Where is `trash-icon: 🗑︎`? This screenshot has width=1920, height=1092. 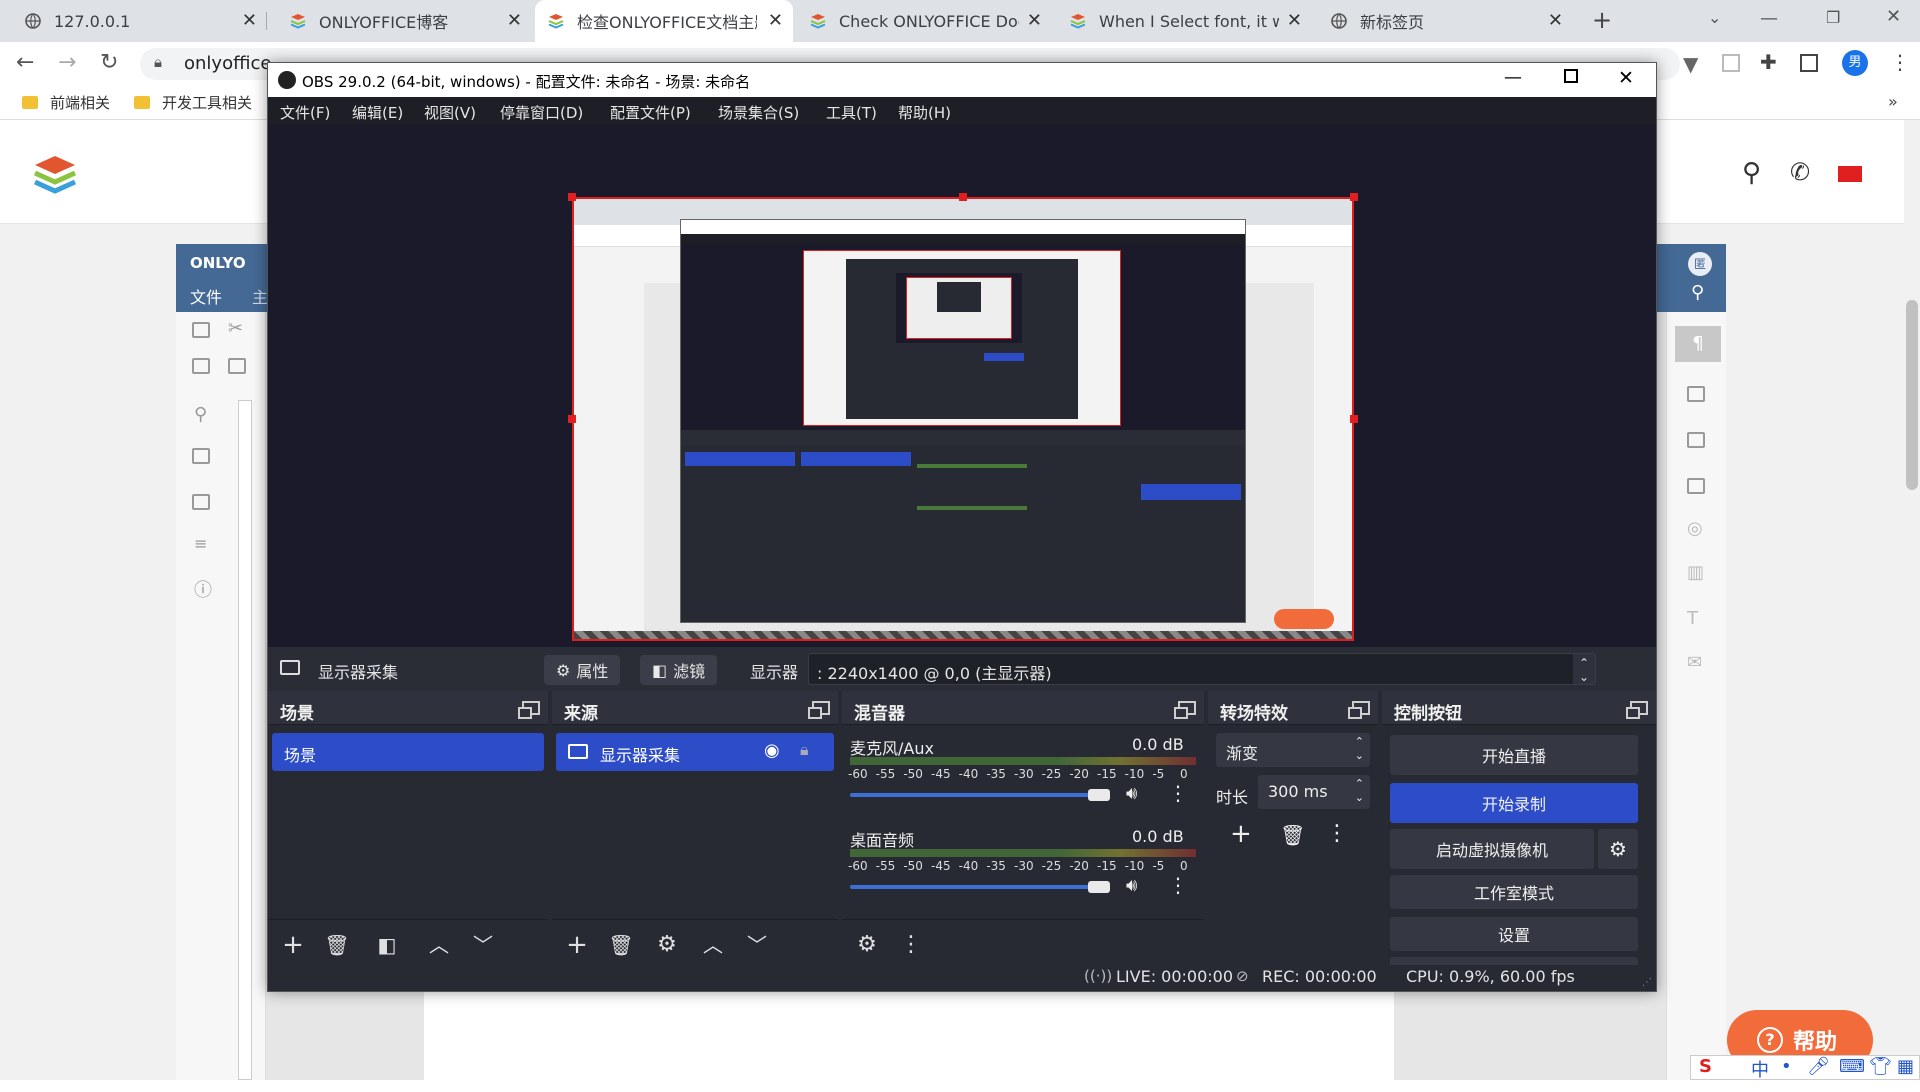
trash-icon: 🗑︎ is located at coordinates (337, 945).